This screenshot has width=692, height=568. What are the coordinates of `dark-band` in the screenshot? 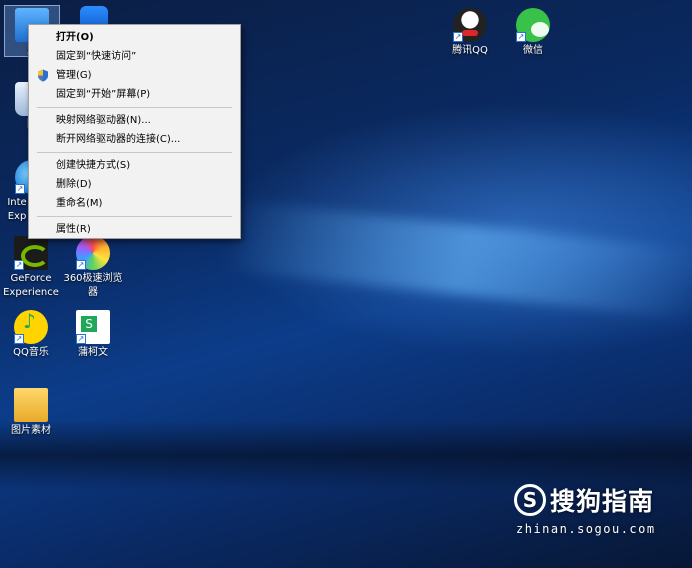 It's located at (346, 455).